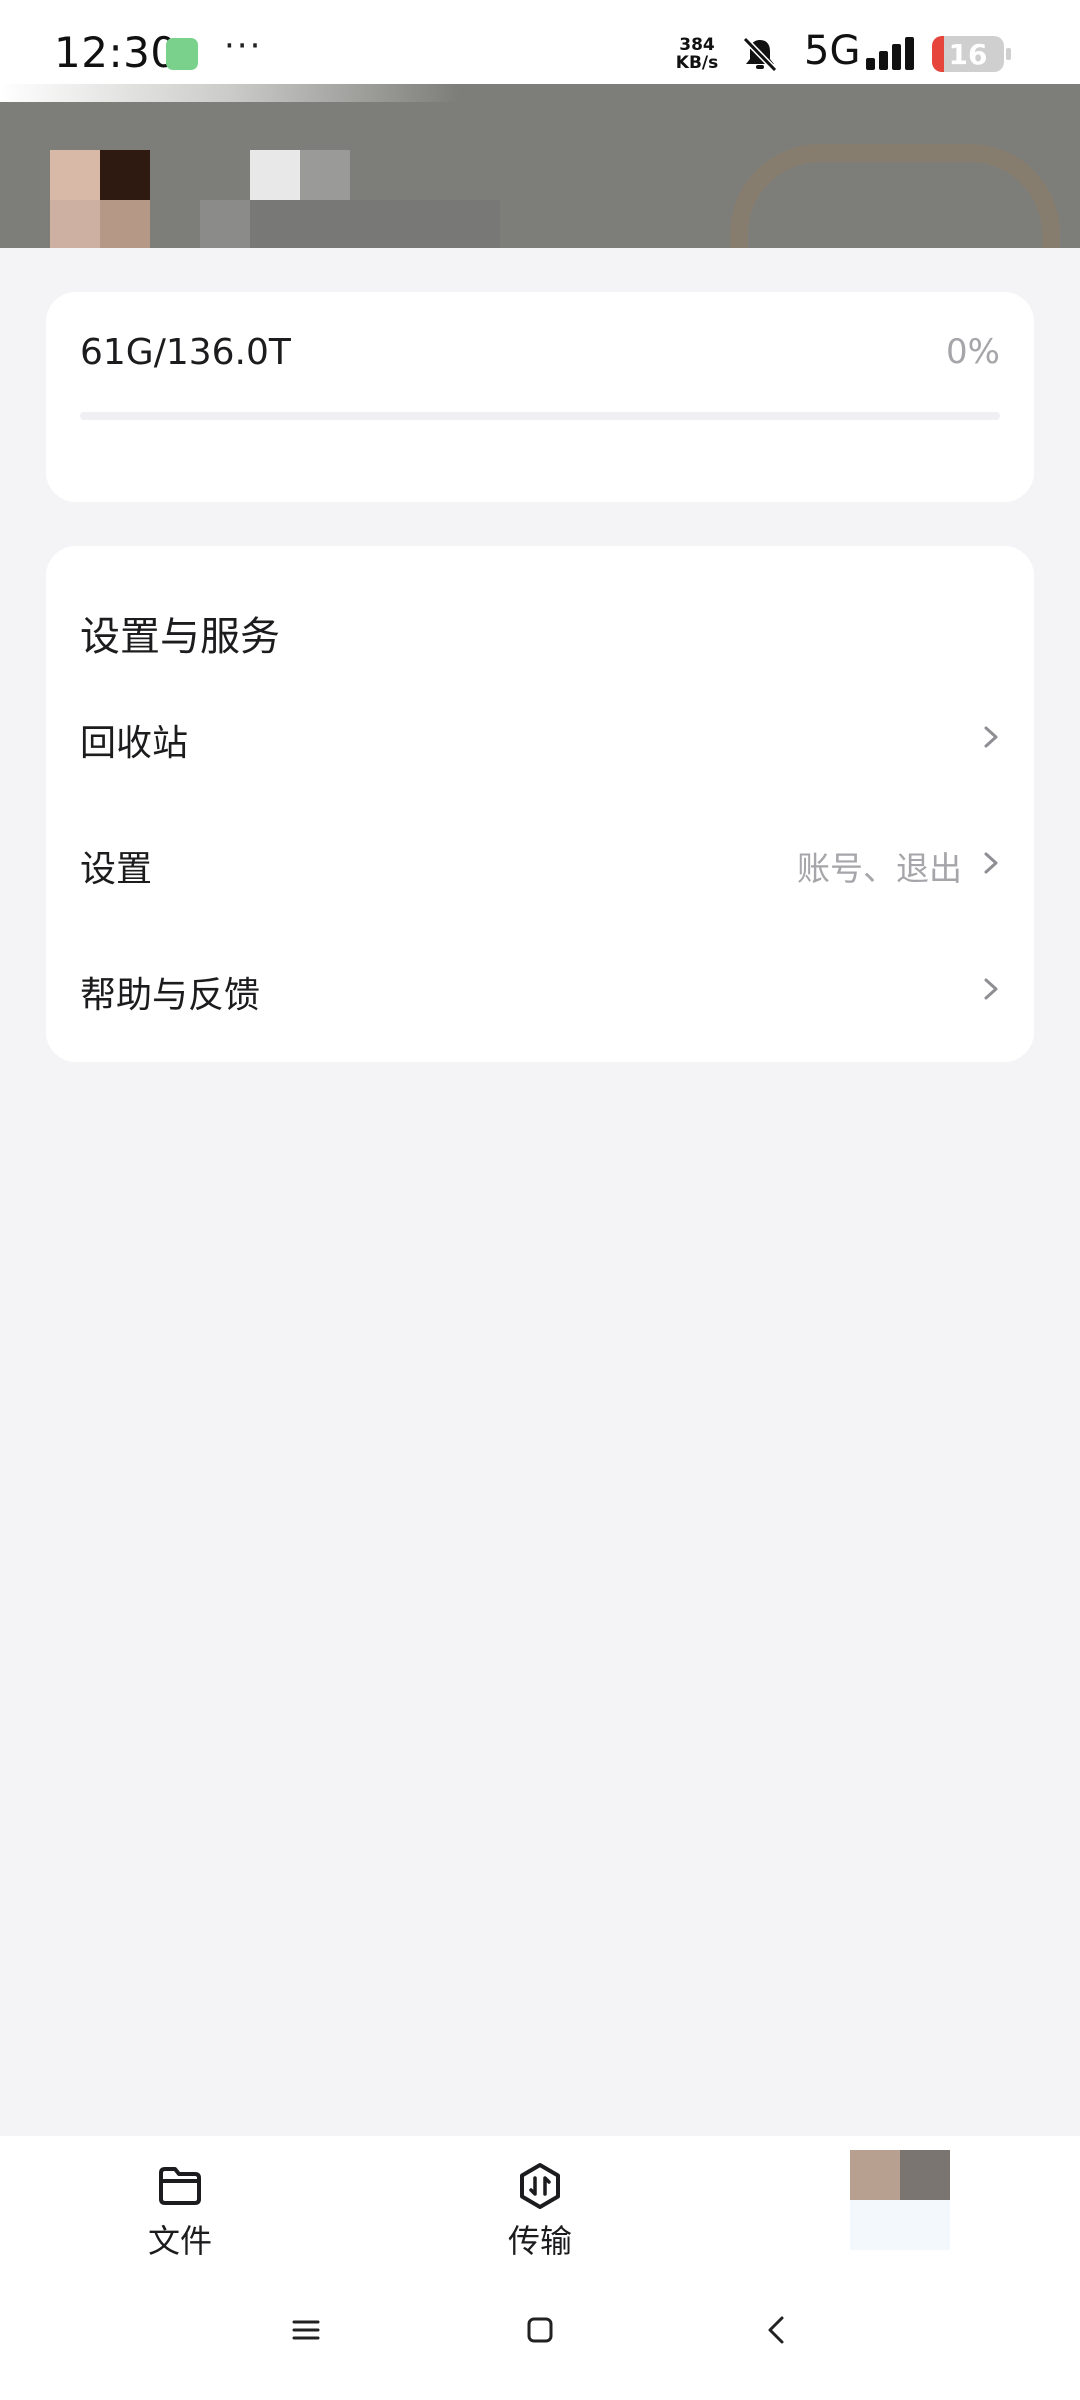  What do you see at coordinates (540, 166) in the screenshot?
I see `profile-header` at bounding box center [540, 166].